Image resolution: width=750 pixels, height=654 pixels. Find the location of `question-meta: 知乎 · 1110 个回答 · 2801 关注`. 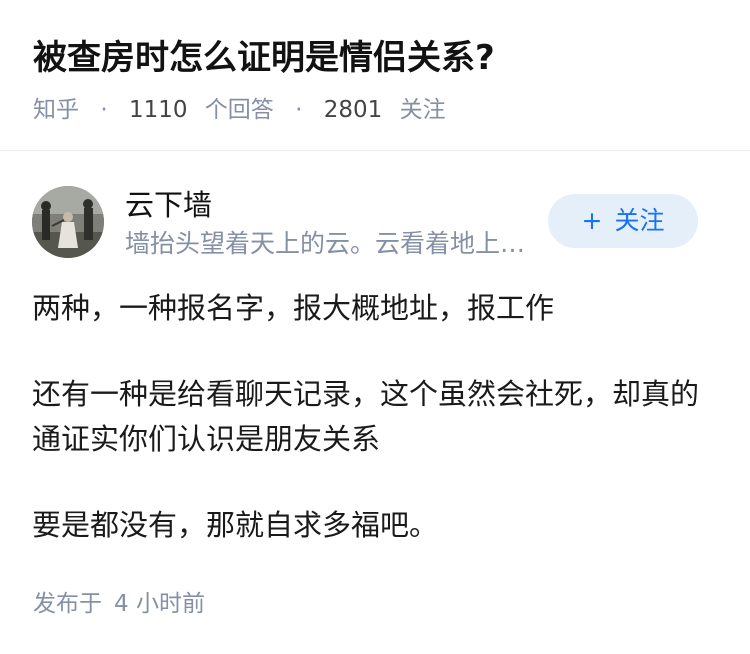

question-meta: 知乎 · 1110 个回答 · 2801 关注 is located at coordinates (239, 110).